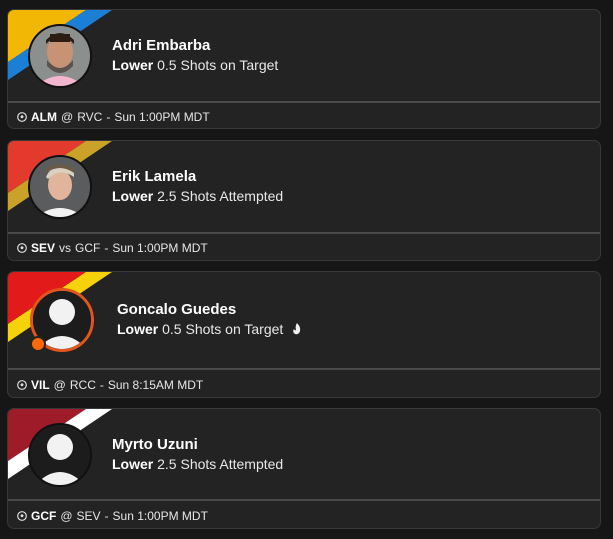  Describe the element at coordinates (88, 248) in the screenshot. I see `opponent-abbr: GCF` at that location.